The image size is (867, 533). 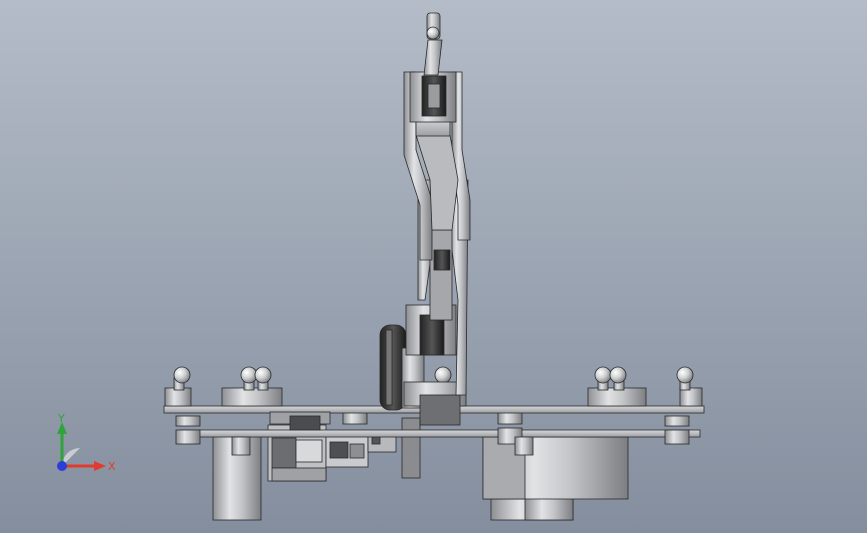 What do you see at coordinates (440, 433) in the screenshot?
I see `lower-plate` at bounding box center [440, 433].